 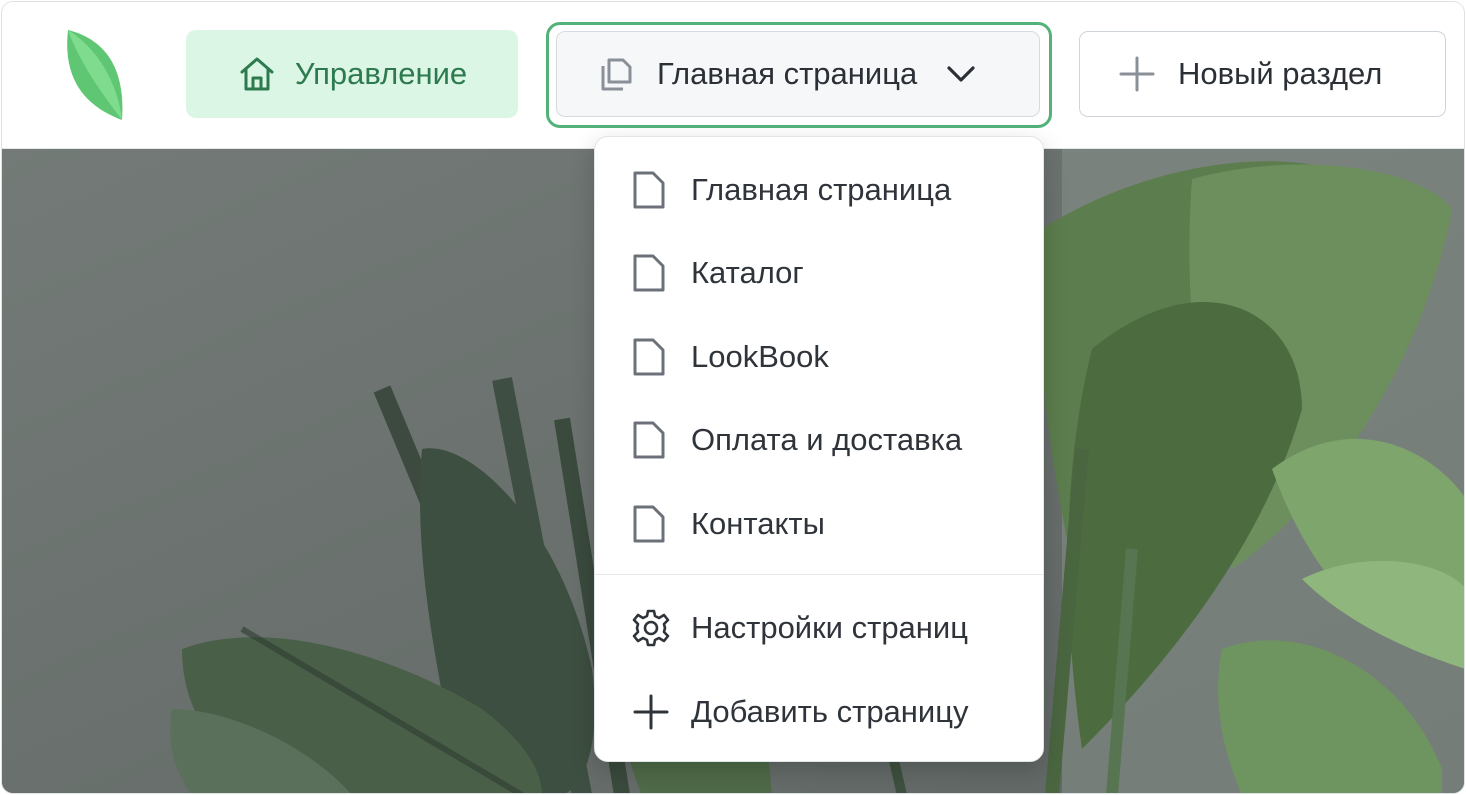 I want to click on manage-button-label: Управление, so click(x=381, y=73).